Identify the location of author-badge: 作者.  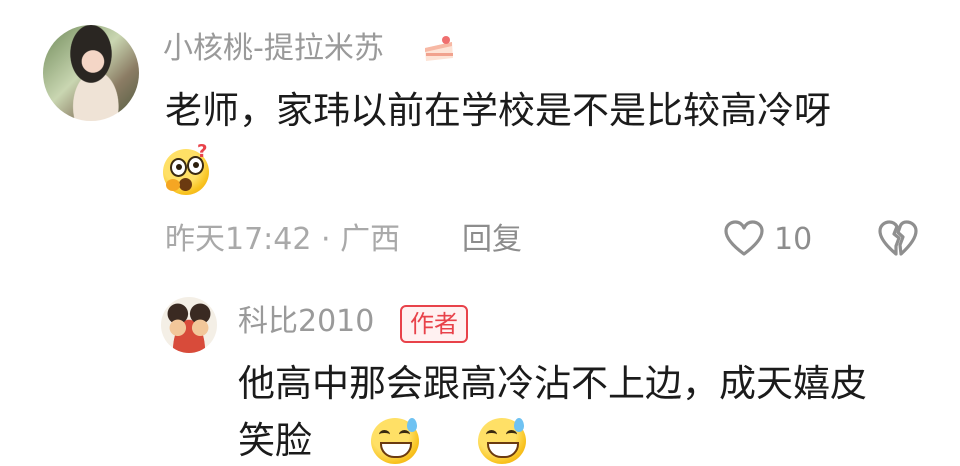
(434, 324).